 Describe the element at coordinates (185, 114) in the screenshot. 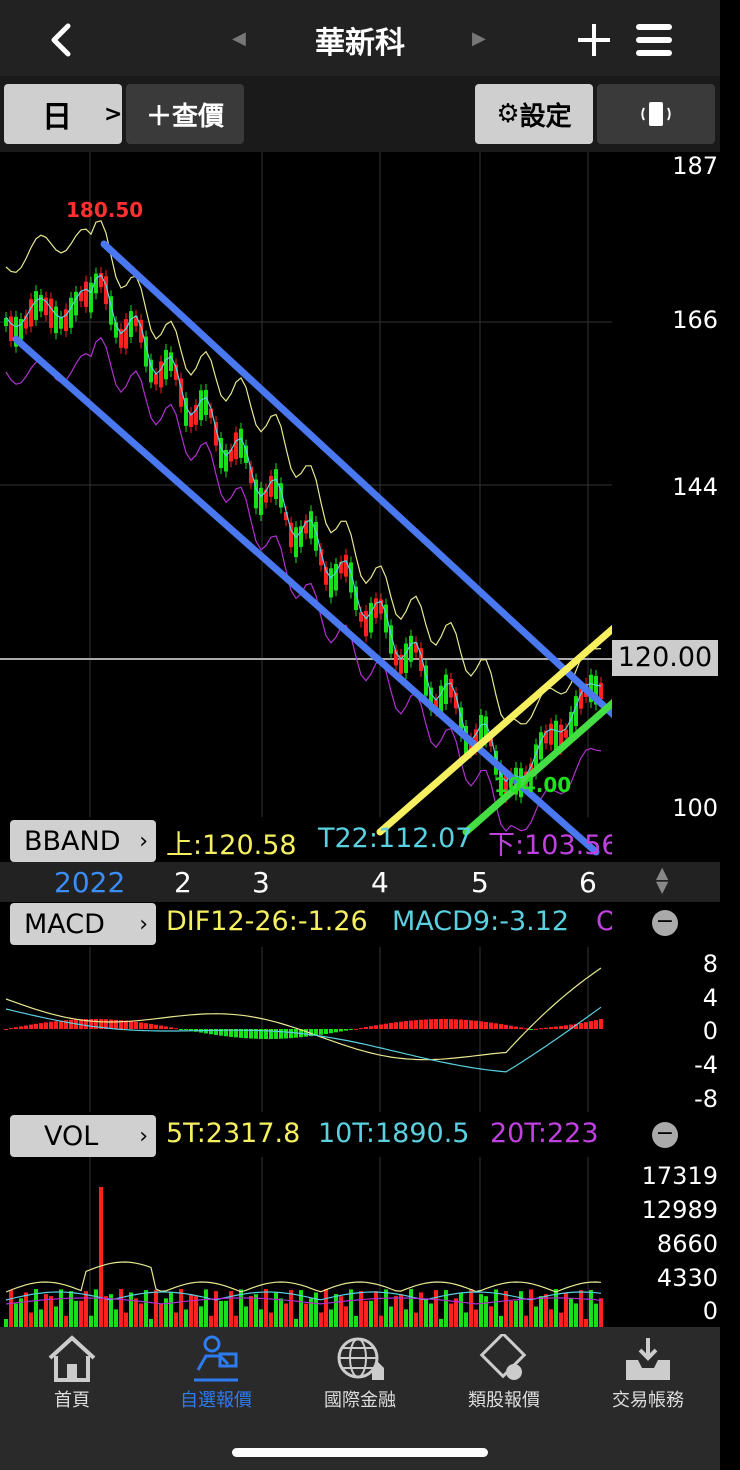

I see `query-price-button: ＋查價` at that location.